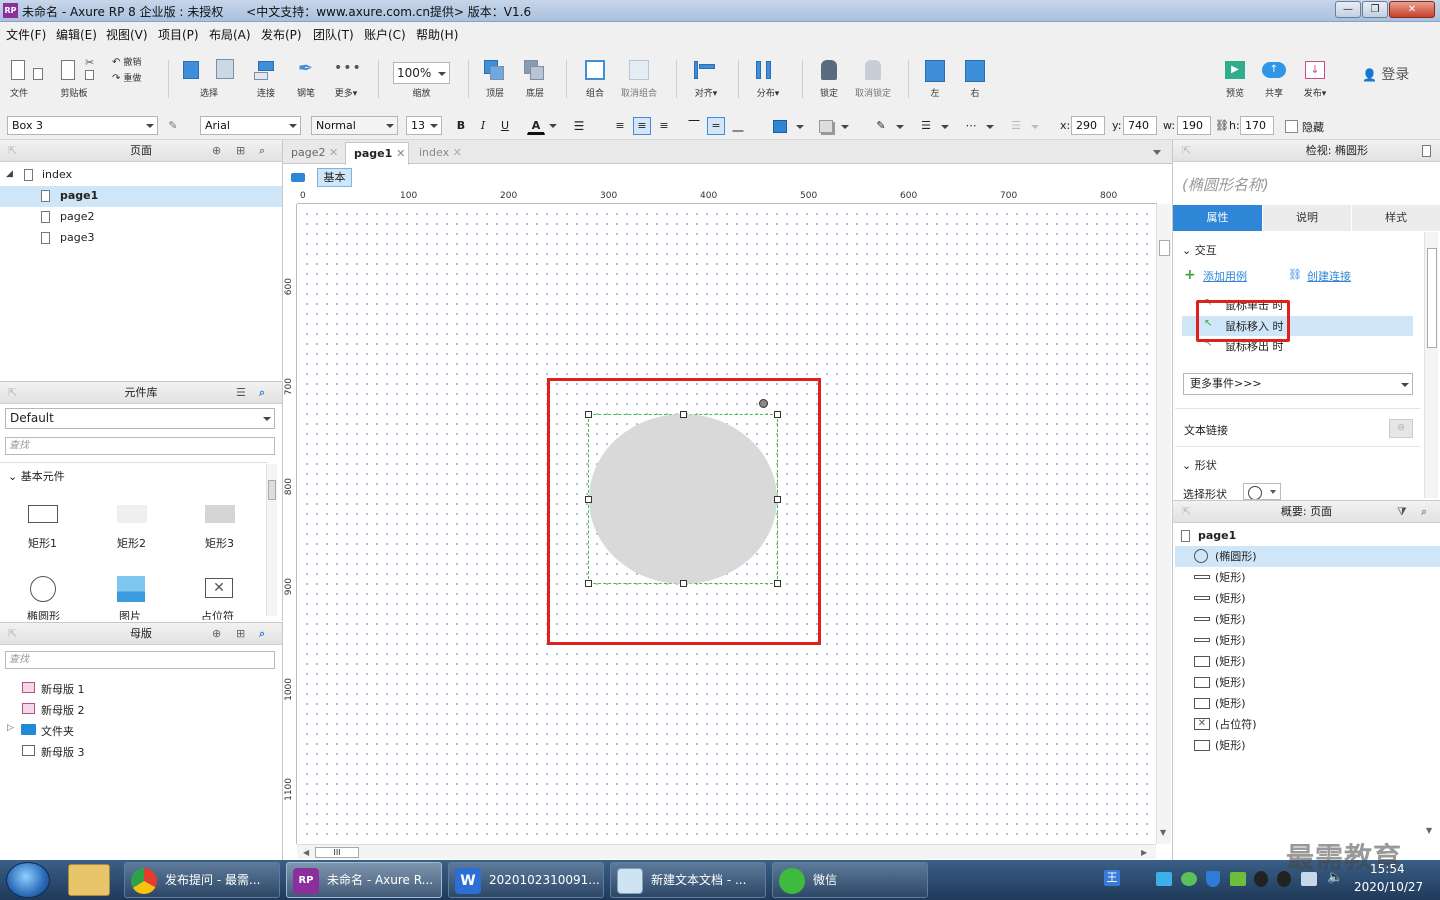  Describe the element at coordinates (1194, 125) in the screenshot. I see `w-input: 190` at that location.